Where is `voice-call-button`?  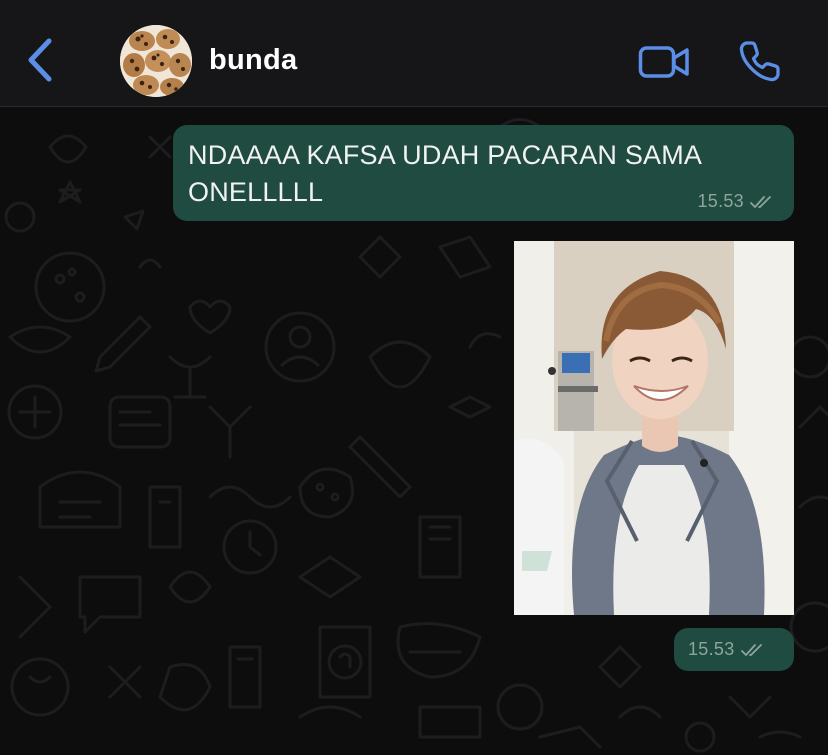
voice-call-button is located at coordinates (760, 61).